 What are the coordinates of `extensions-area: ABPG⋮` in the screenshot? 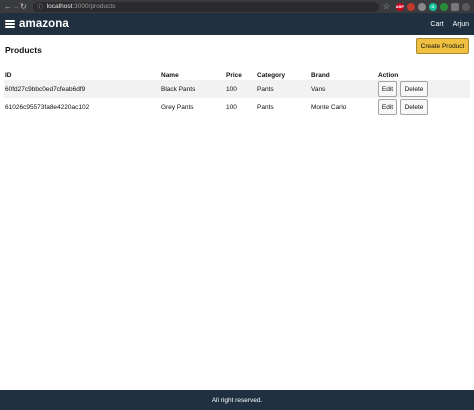 It's located at (435, 6).